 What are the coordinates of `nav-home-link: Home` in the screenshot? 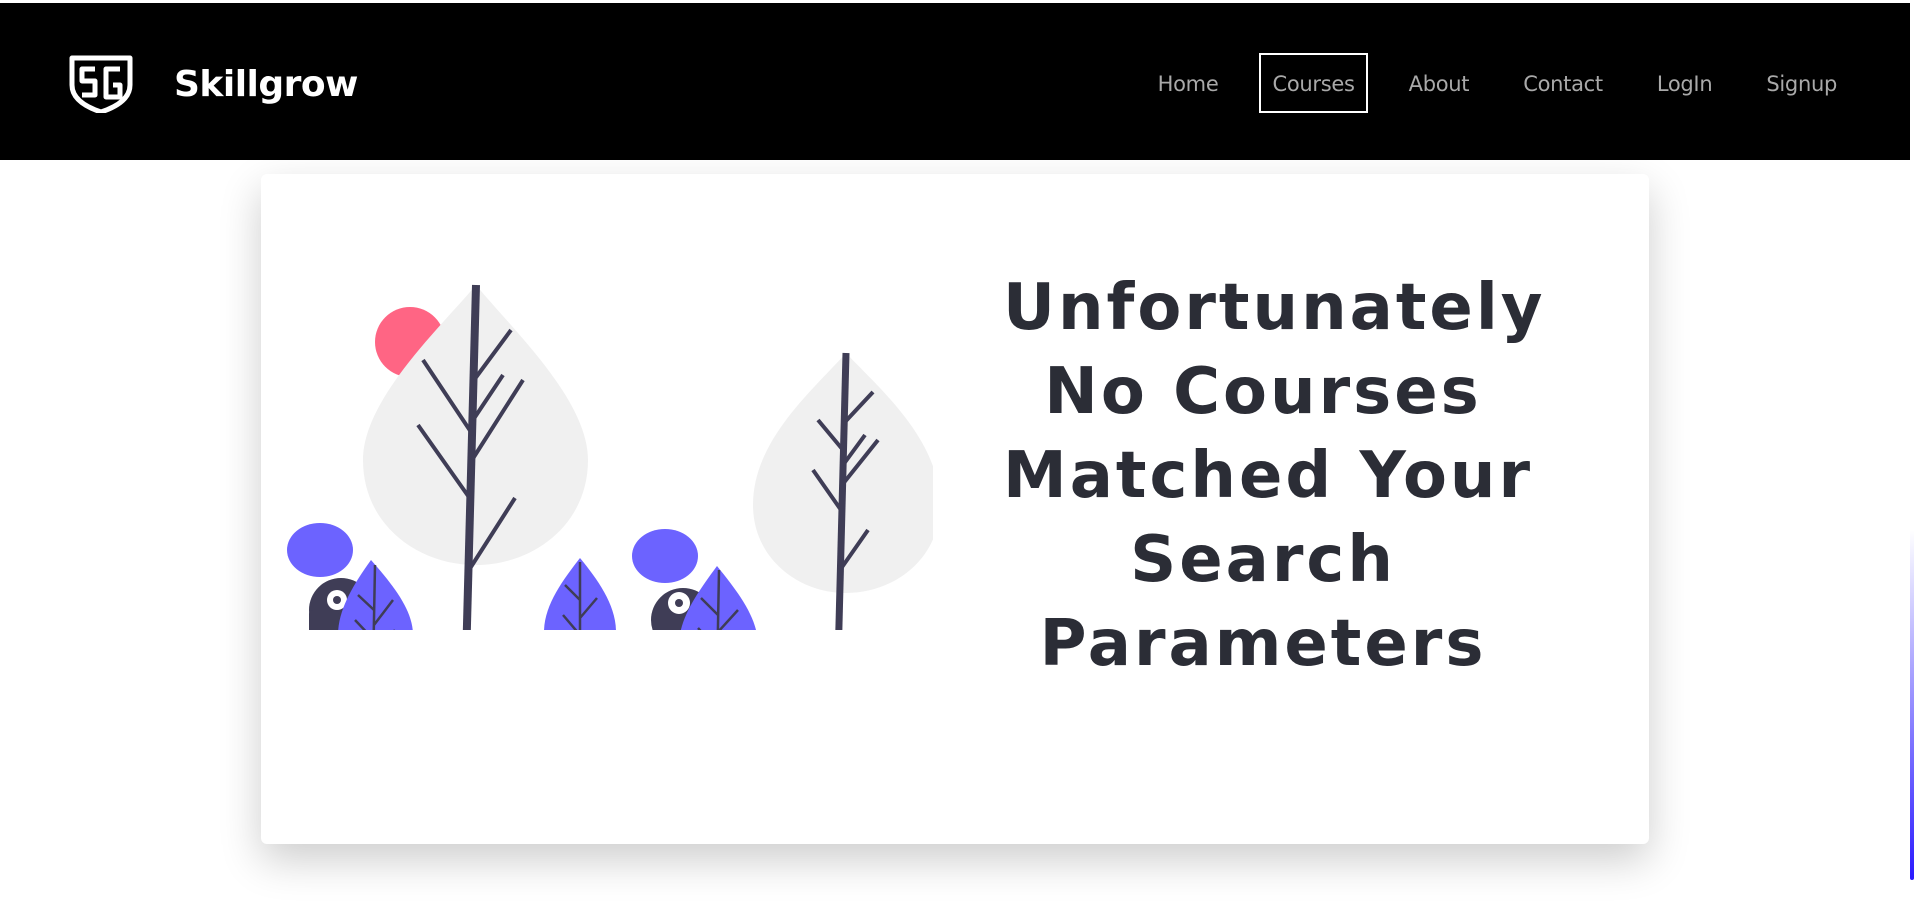 It's located at (1188, 83).